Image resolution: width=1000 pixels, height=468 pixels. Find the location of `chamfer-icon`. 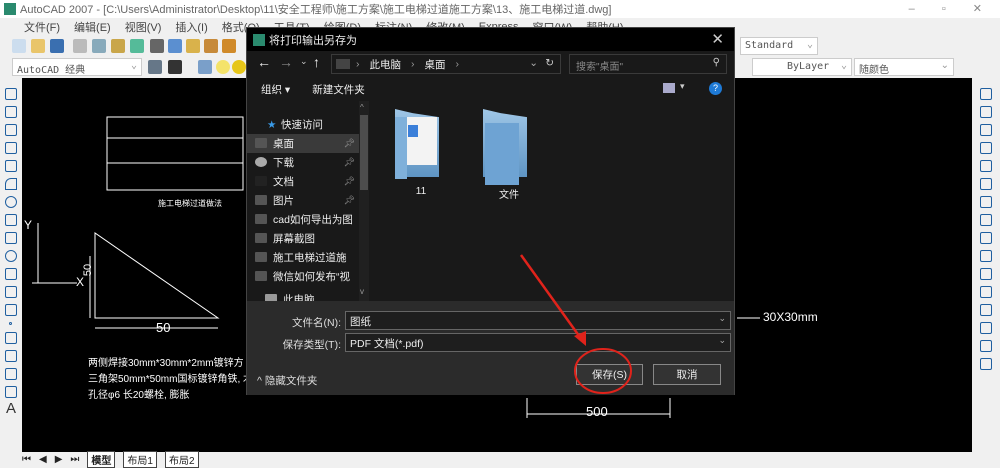

chamfer-icon is located at coordinates (986, 328).